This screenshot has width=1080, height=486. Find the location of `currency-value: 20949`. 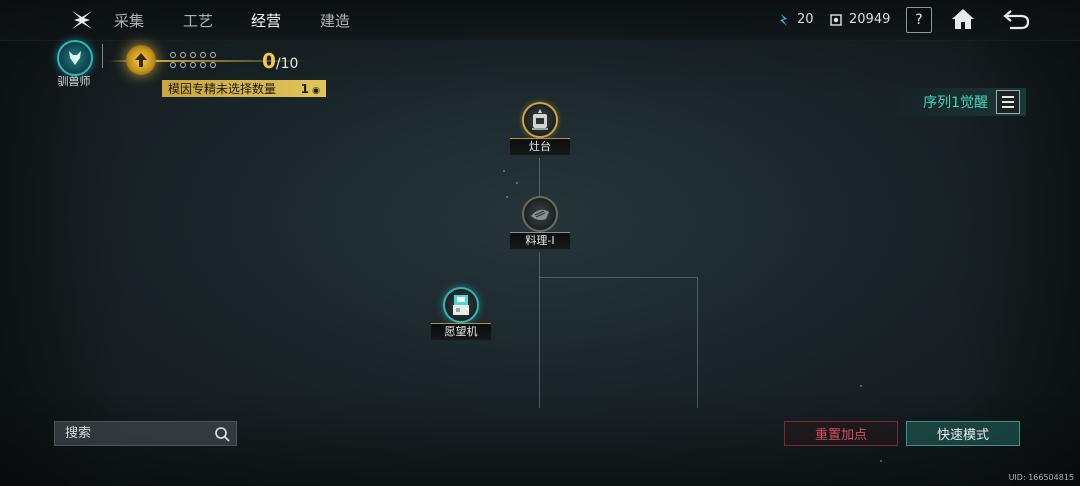

currency-value: 20949 is located at coordinates (870, 19).